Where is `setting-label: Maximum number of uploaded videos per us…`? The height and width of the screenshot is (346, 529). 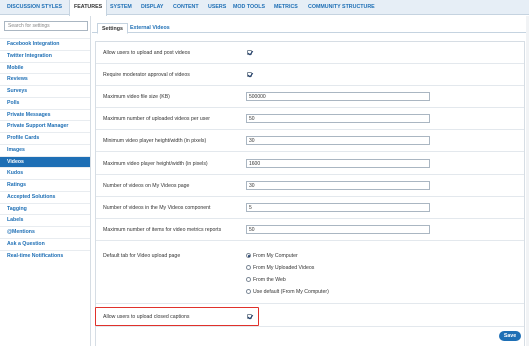
setting-label: Maximum number of uploaded videos per us… is located at coordinates (156, 119).